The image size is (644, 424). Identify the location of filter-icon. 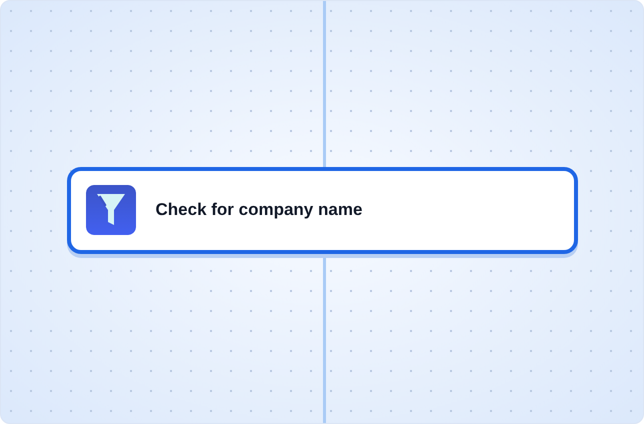
(111, 210).